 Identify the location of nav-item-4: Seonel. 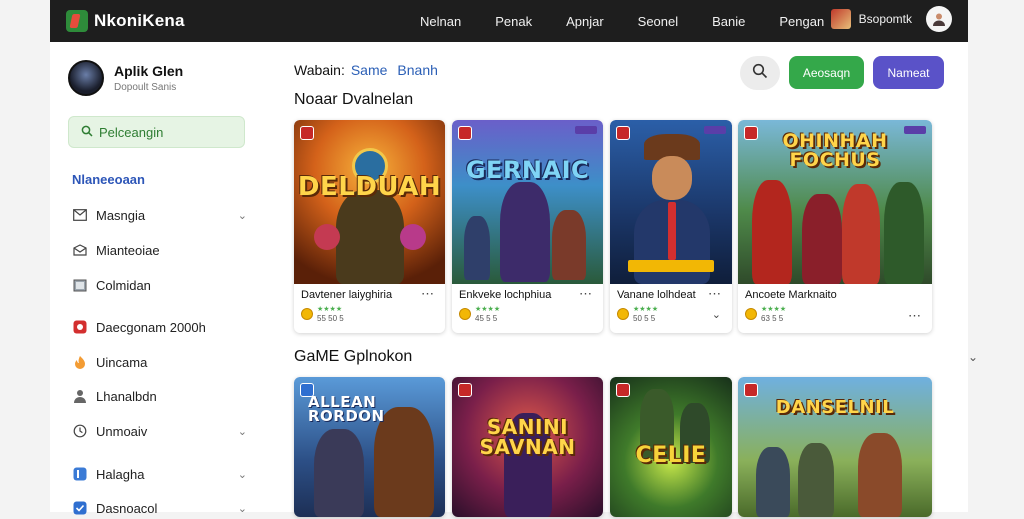
(658, 21).